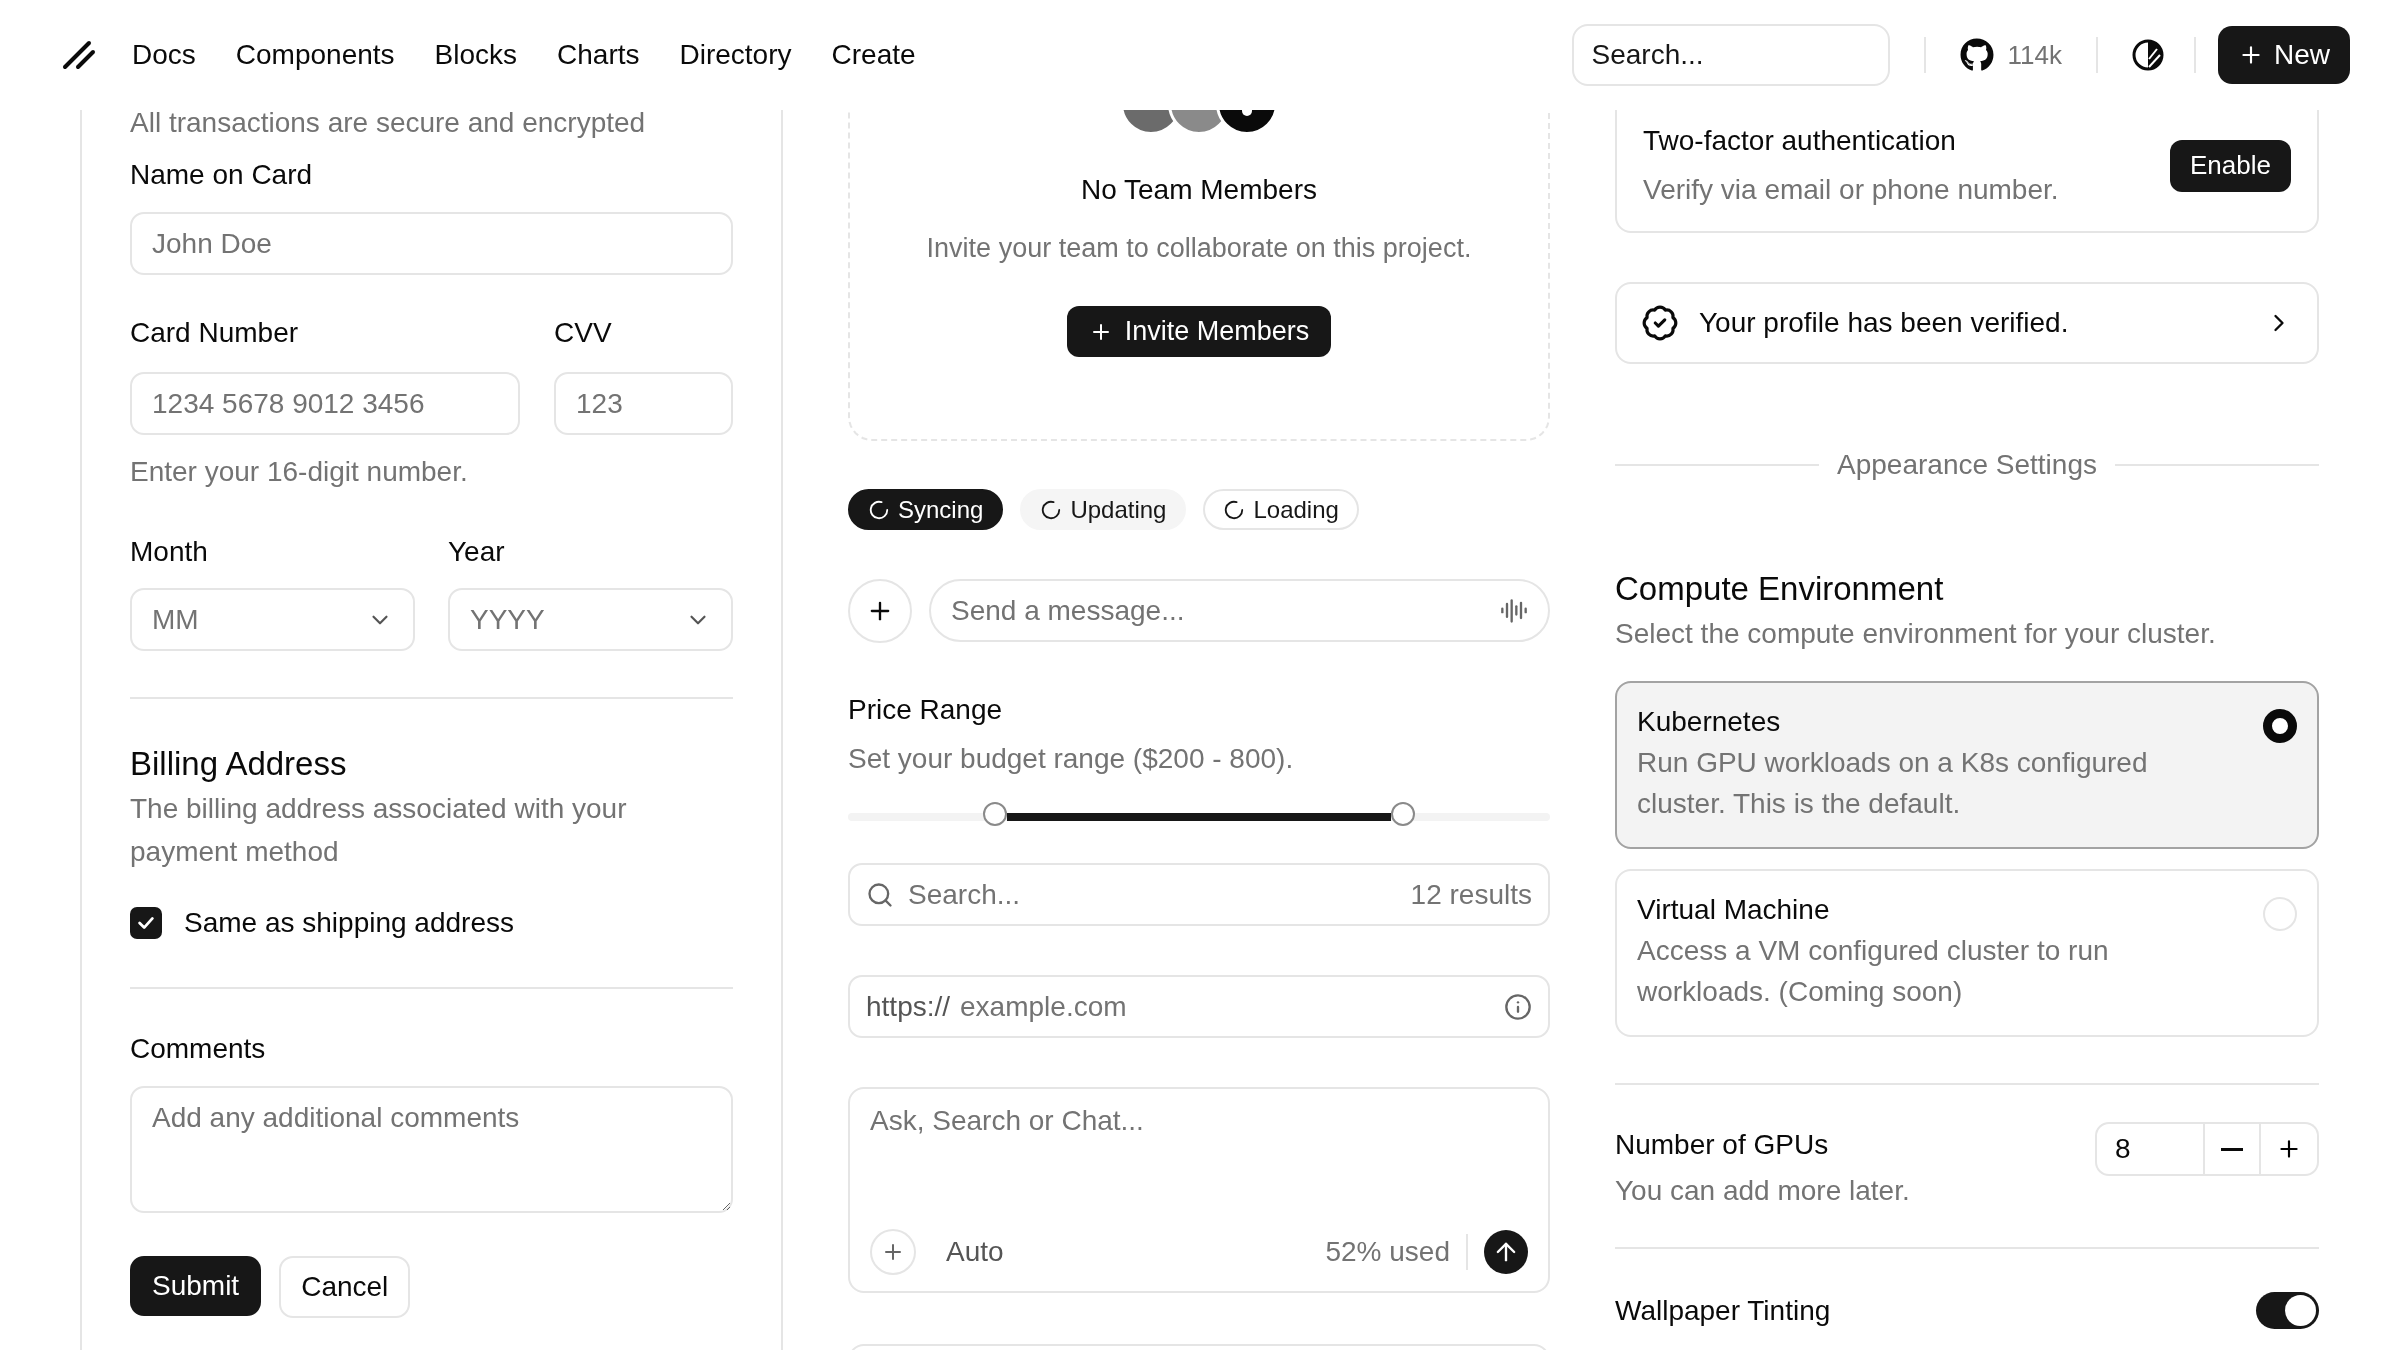  What do you see at coordinates (926, 509) in the screenshot?
I see `status-badge: Syncing` at bounding box center [926, 509].